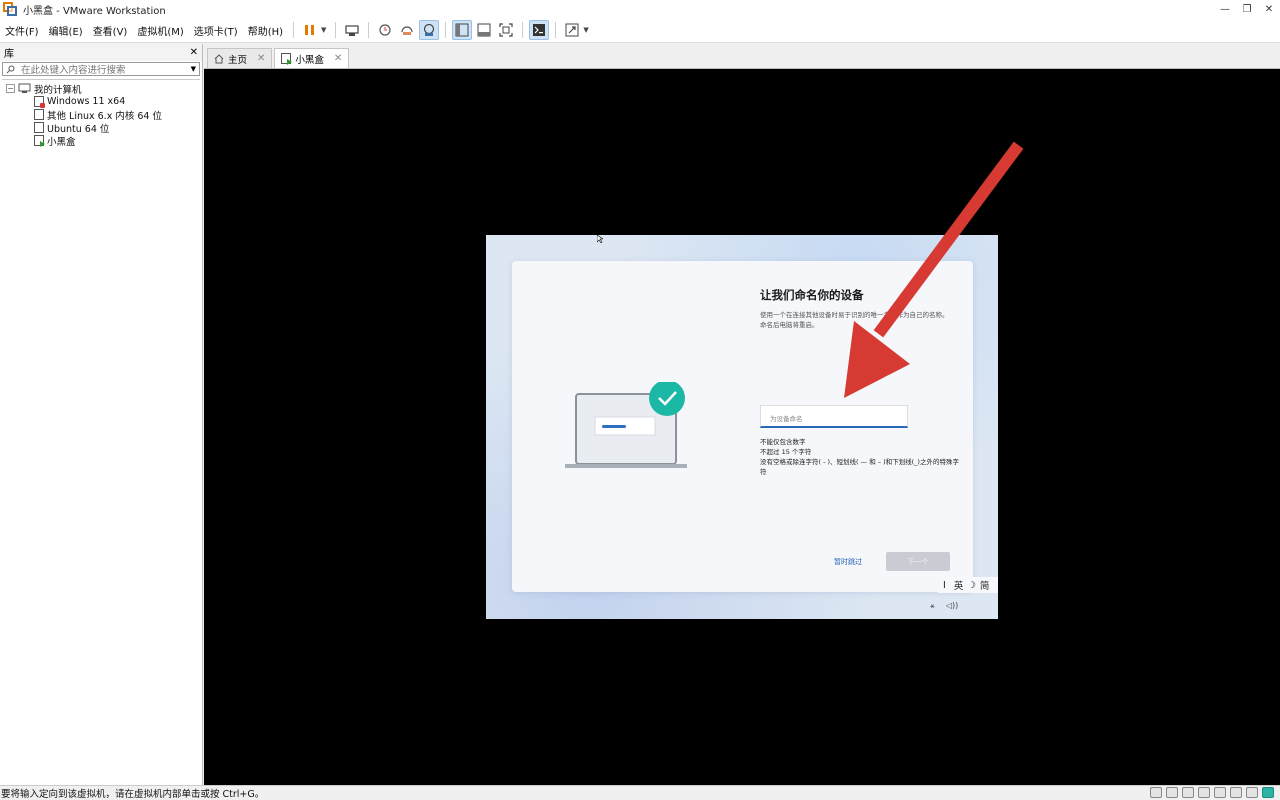 The width and height of the screenshot is (1280, 800). I want to click on library-title: 库, so click(9, 54).